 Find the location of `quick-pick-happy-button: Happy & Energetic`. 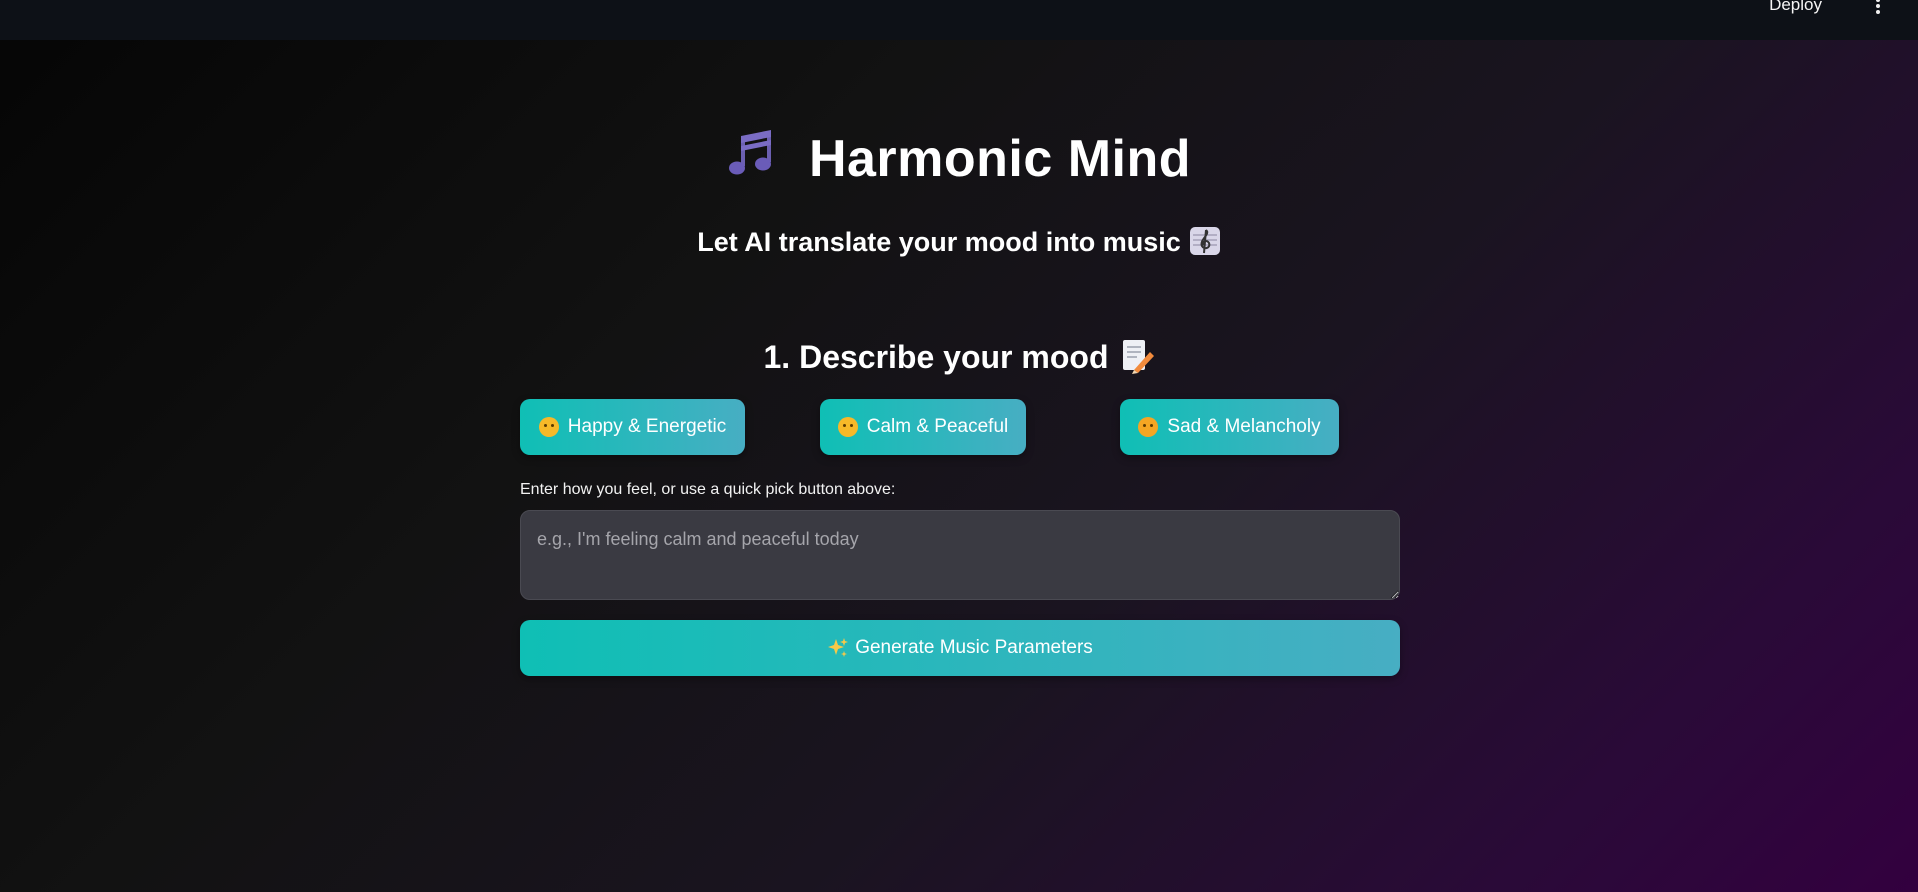

quick-pick-happy-button: Happy & Energetic is located at coordinates (632, 427).